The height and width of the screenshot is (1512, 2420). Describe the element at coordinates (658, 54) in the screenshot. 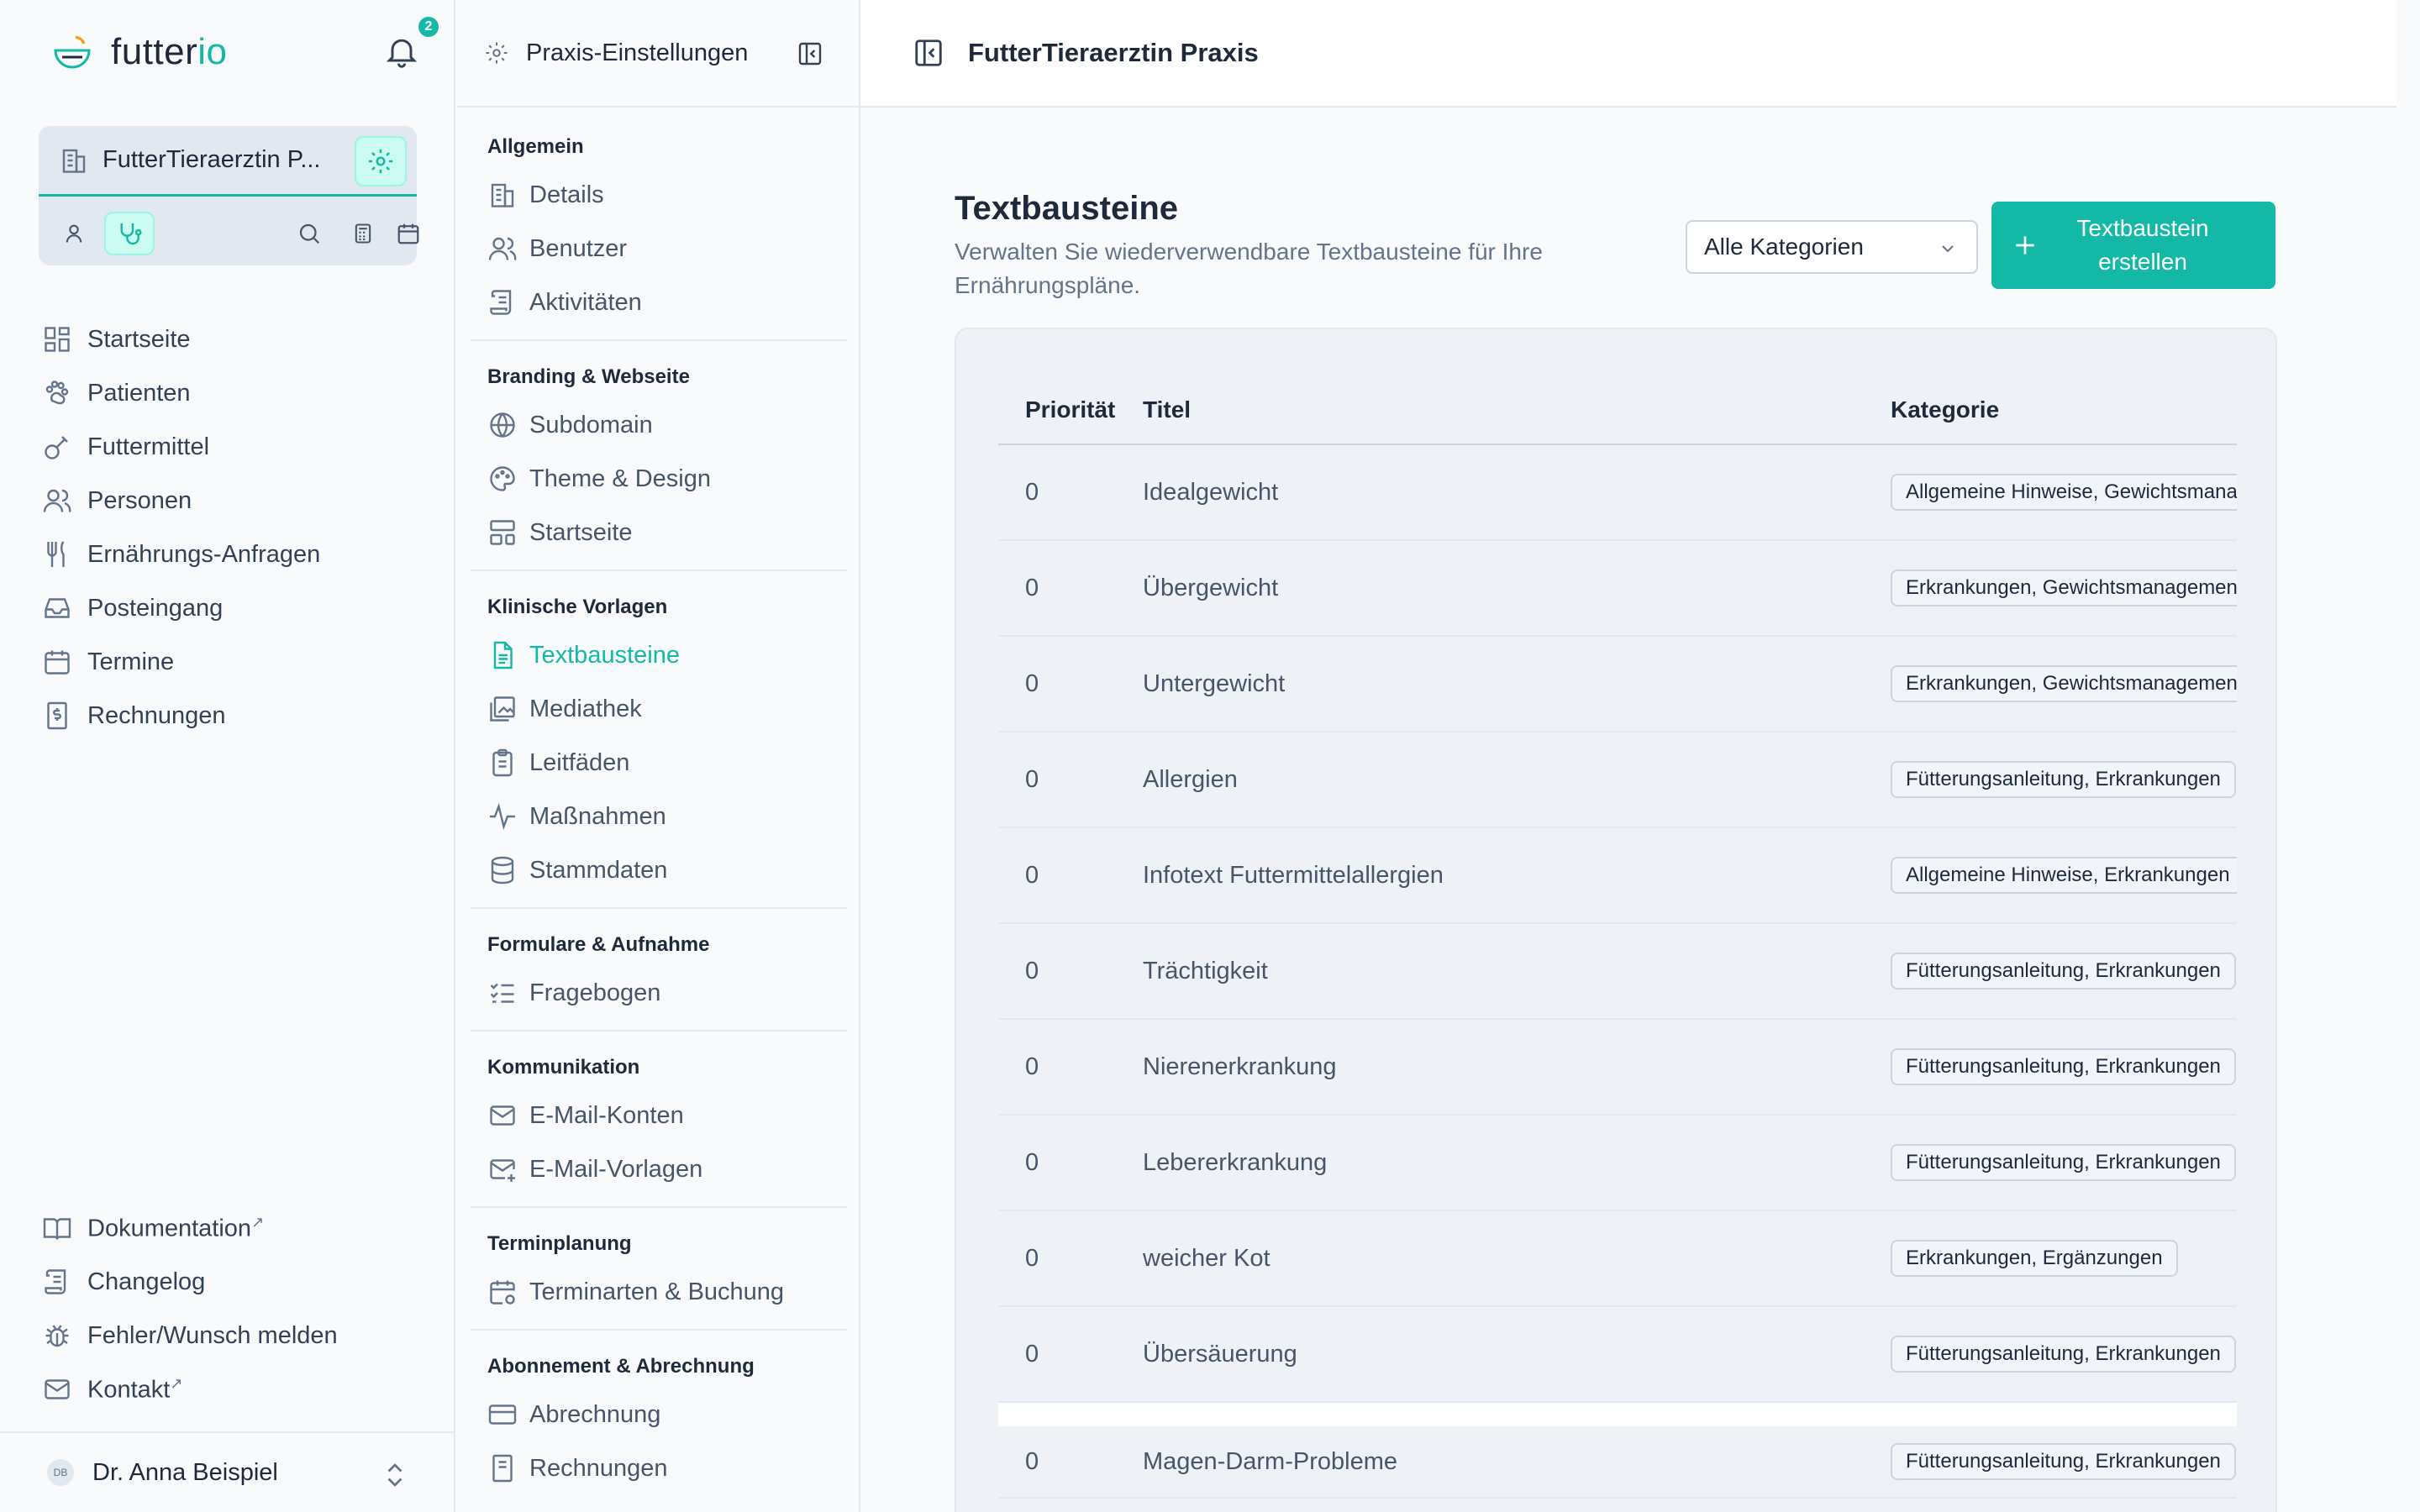

I see `settings-header: Praxis-Einstellungen` at that location.